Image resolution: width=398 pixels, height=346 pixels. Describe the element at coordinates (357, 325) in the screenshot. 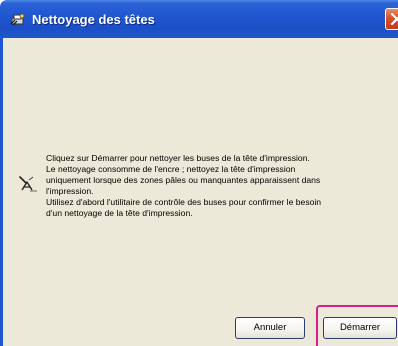

I see `start-button-highlight` at that location.